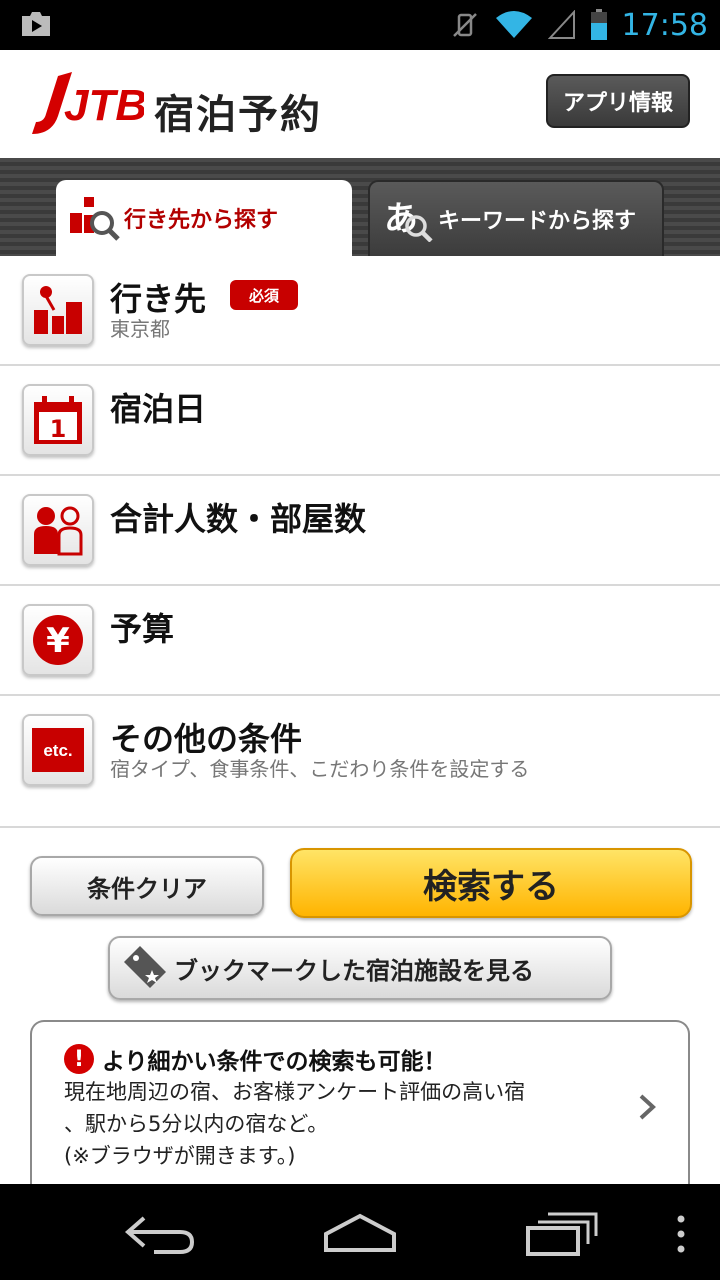  I want to click on bookmarks-button: ブックマークした宿泊施設を見る, so click(360, 968).